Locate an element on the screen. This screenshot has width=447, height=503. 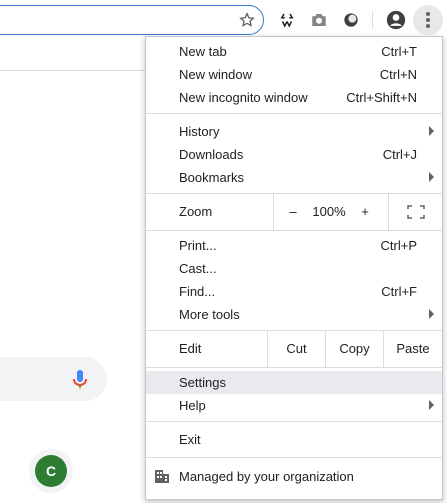
fullscreen-button is located at coordinates (416, 211).